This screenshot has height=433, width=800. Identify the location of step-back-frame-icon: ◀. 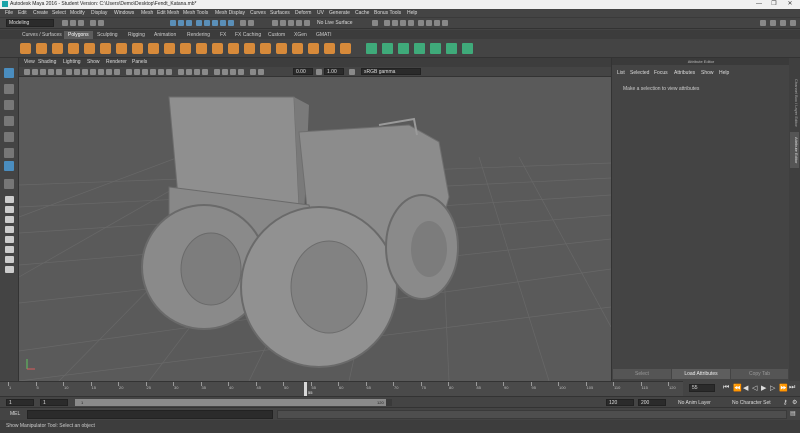
(745, 388).